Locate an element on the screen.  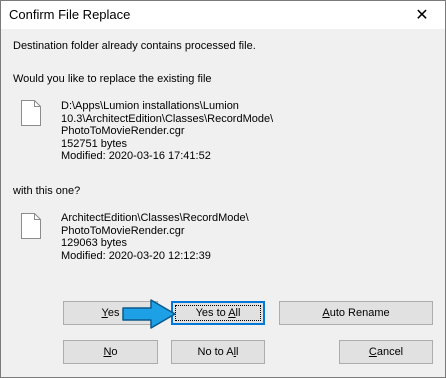
new-file-name: PhotoToMovieRender.cgr is located at coordinates (123, 230).